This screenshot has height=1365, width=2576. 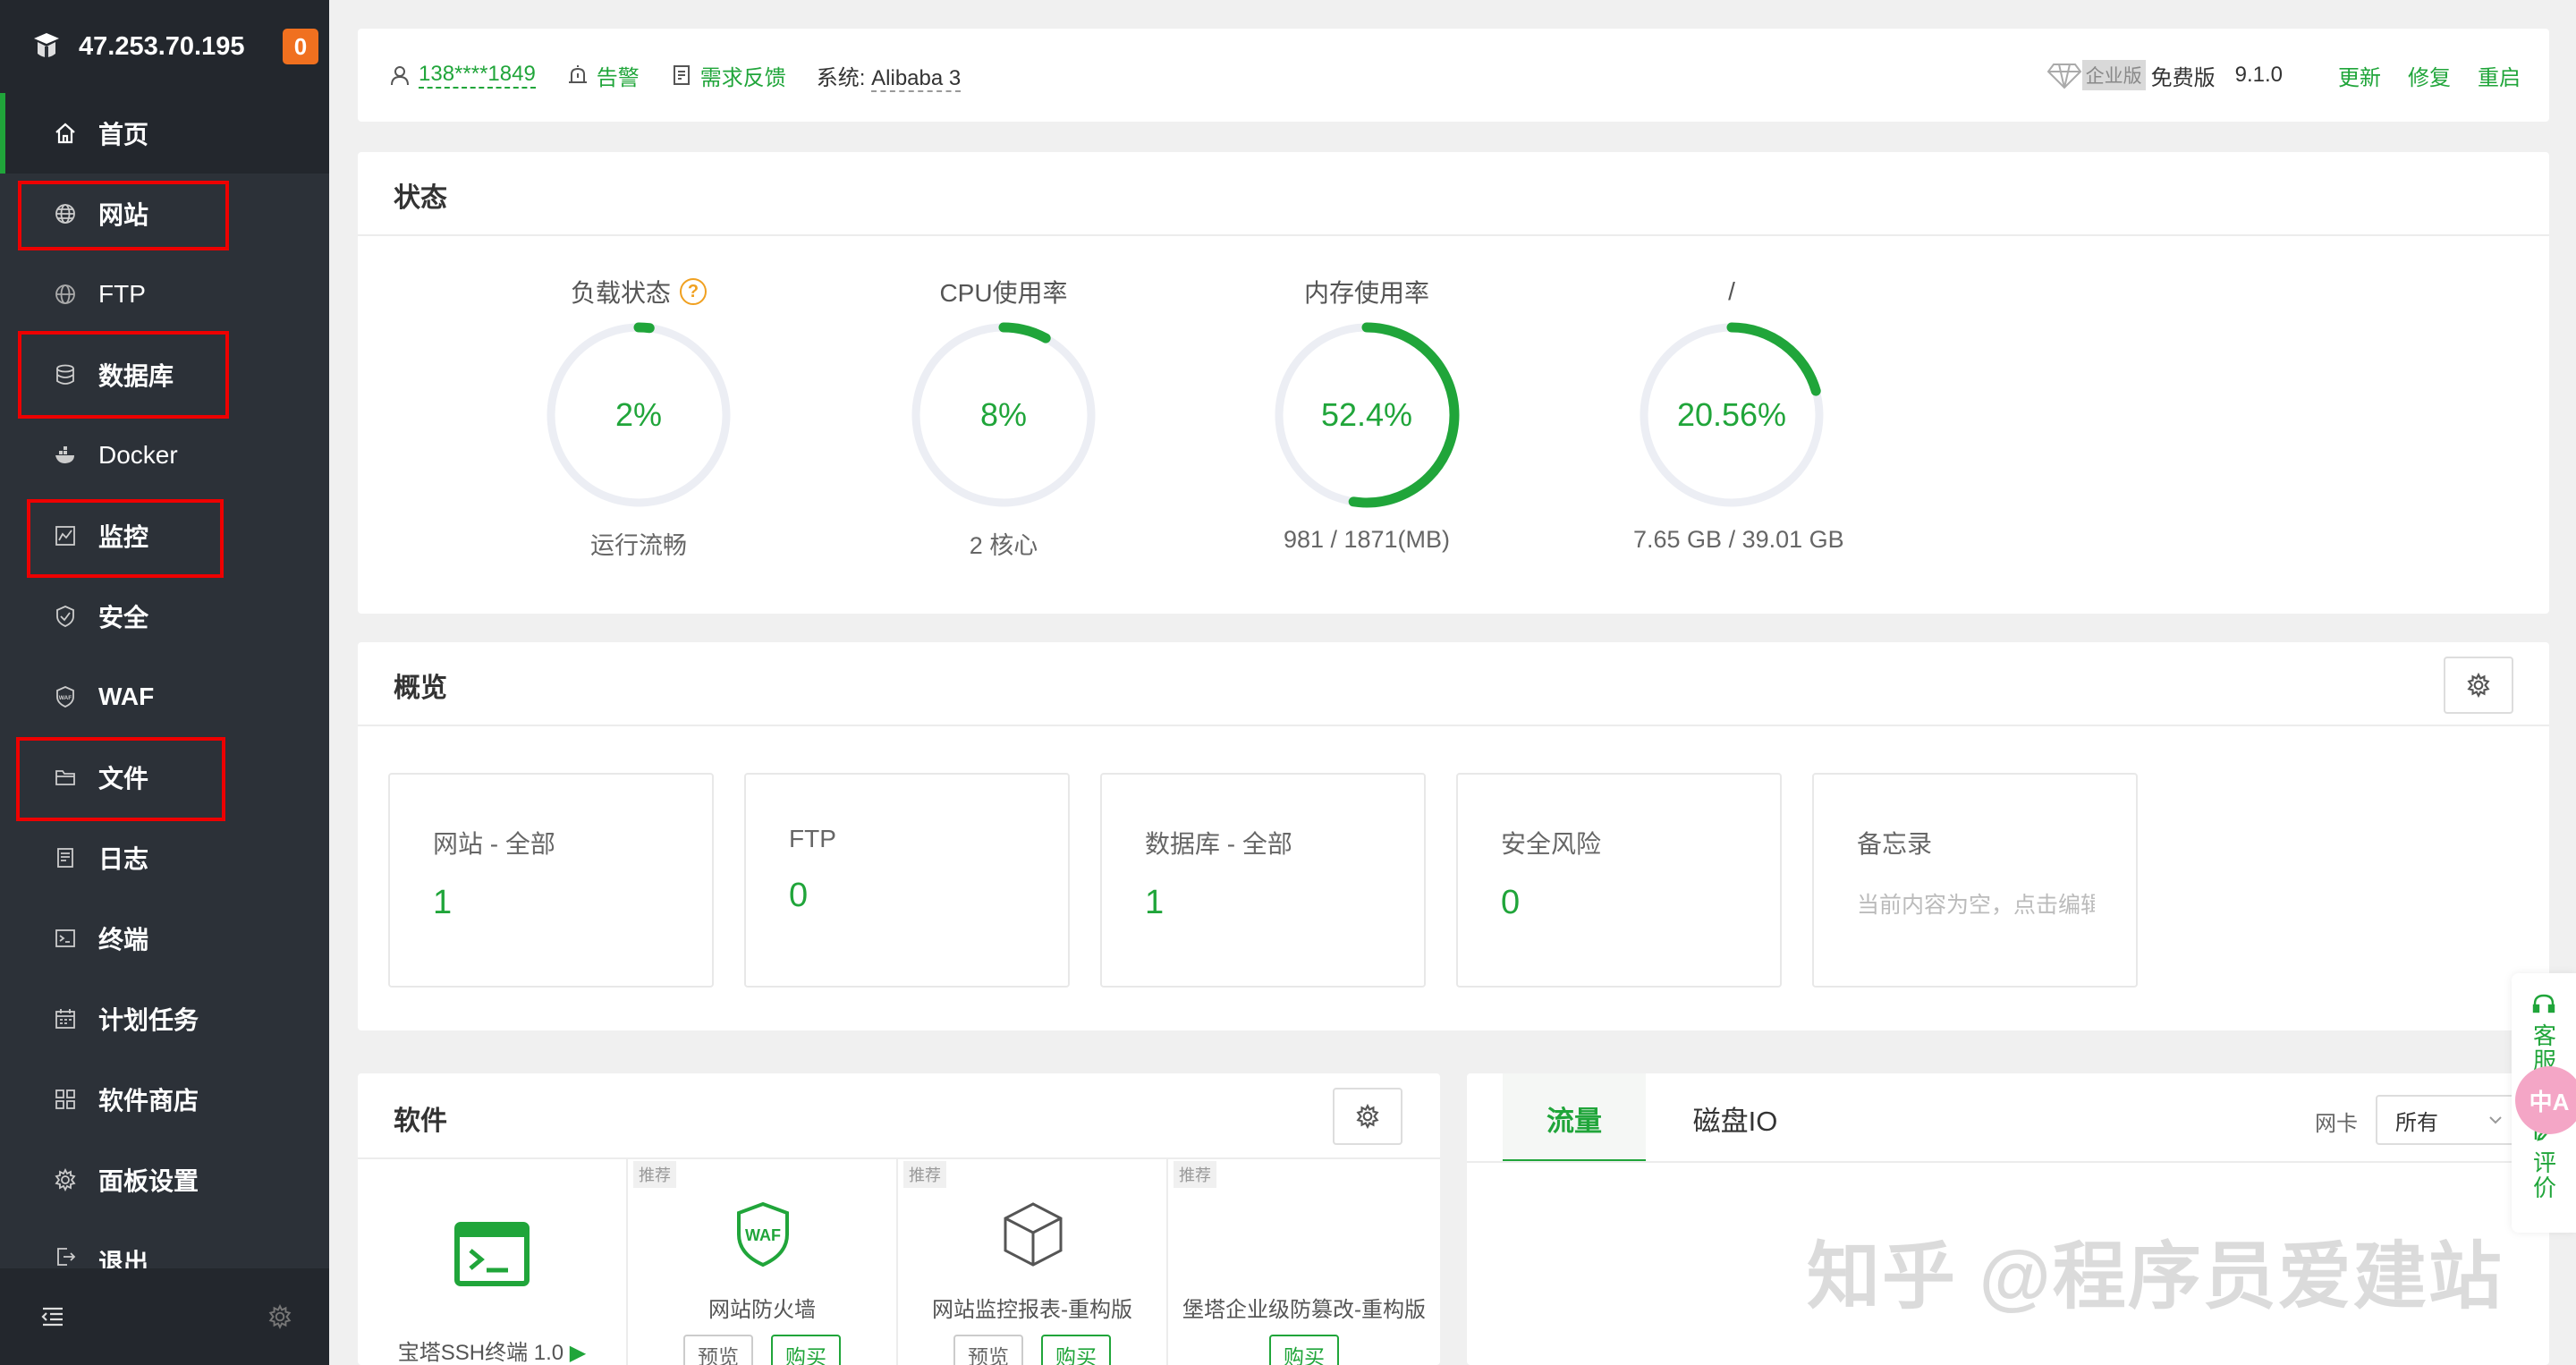 I want to click on sidebar-footer, so click(x=164, y=1316).